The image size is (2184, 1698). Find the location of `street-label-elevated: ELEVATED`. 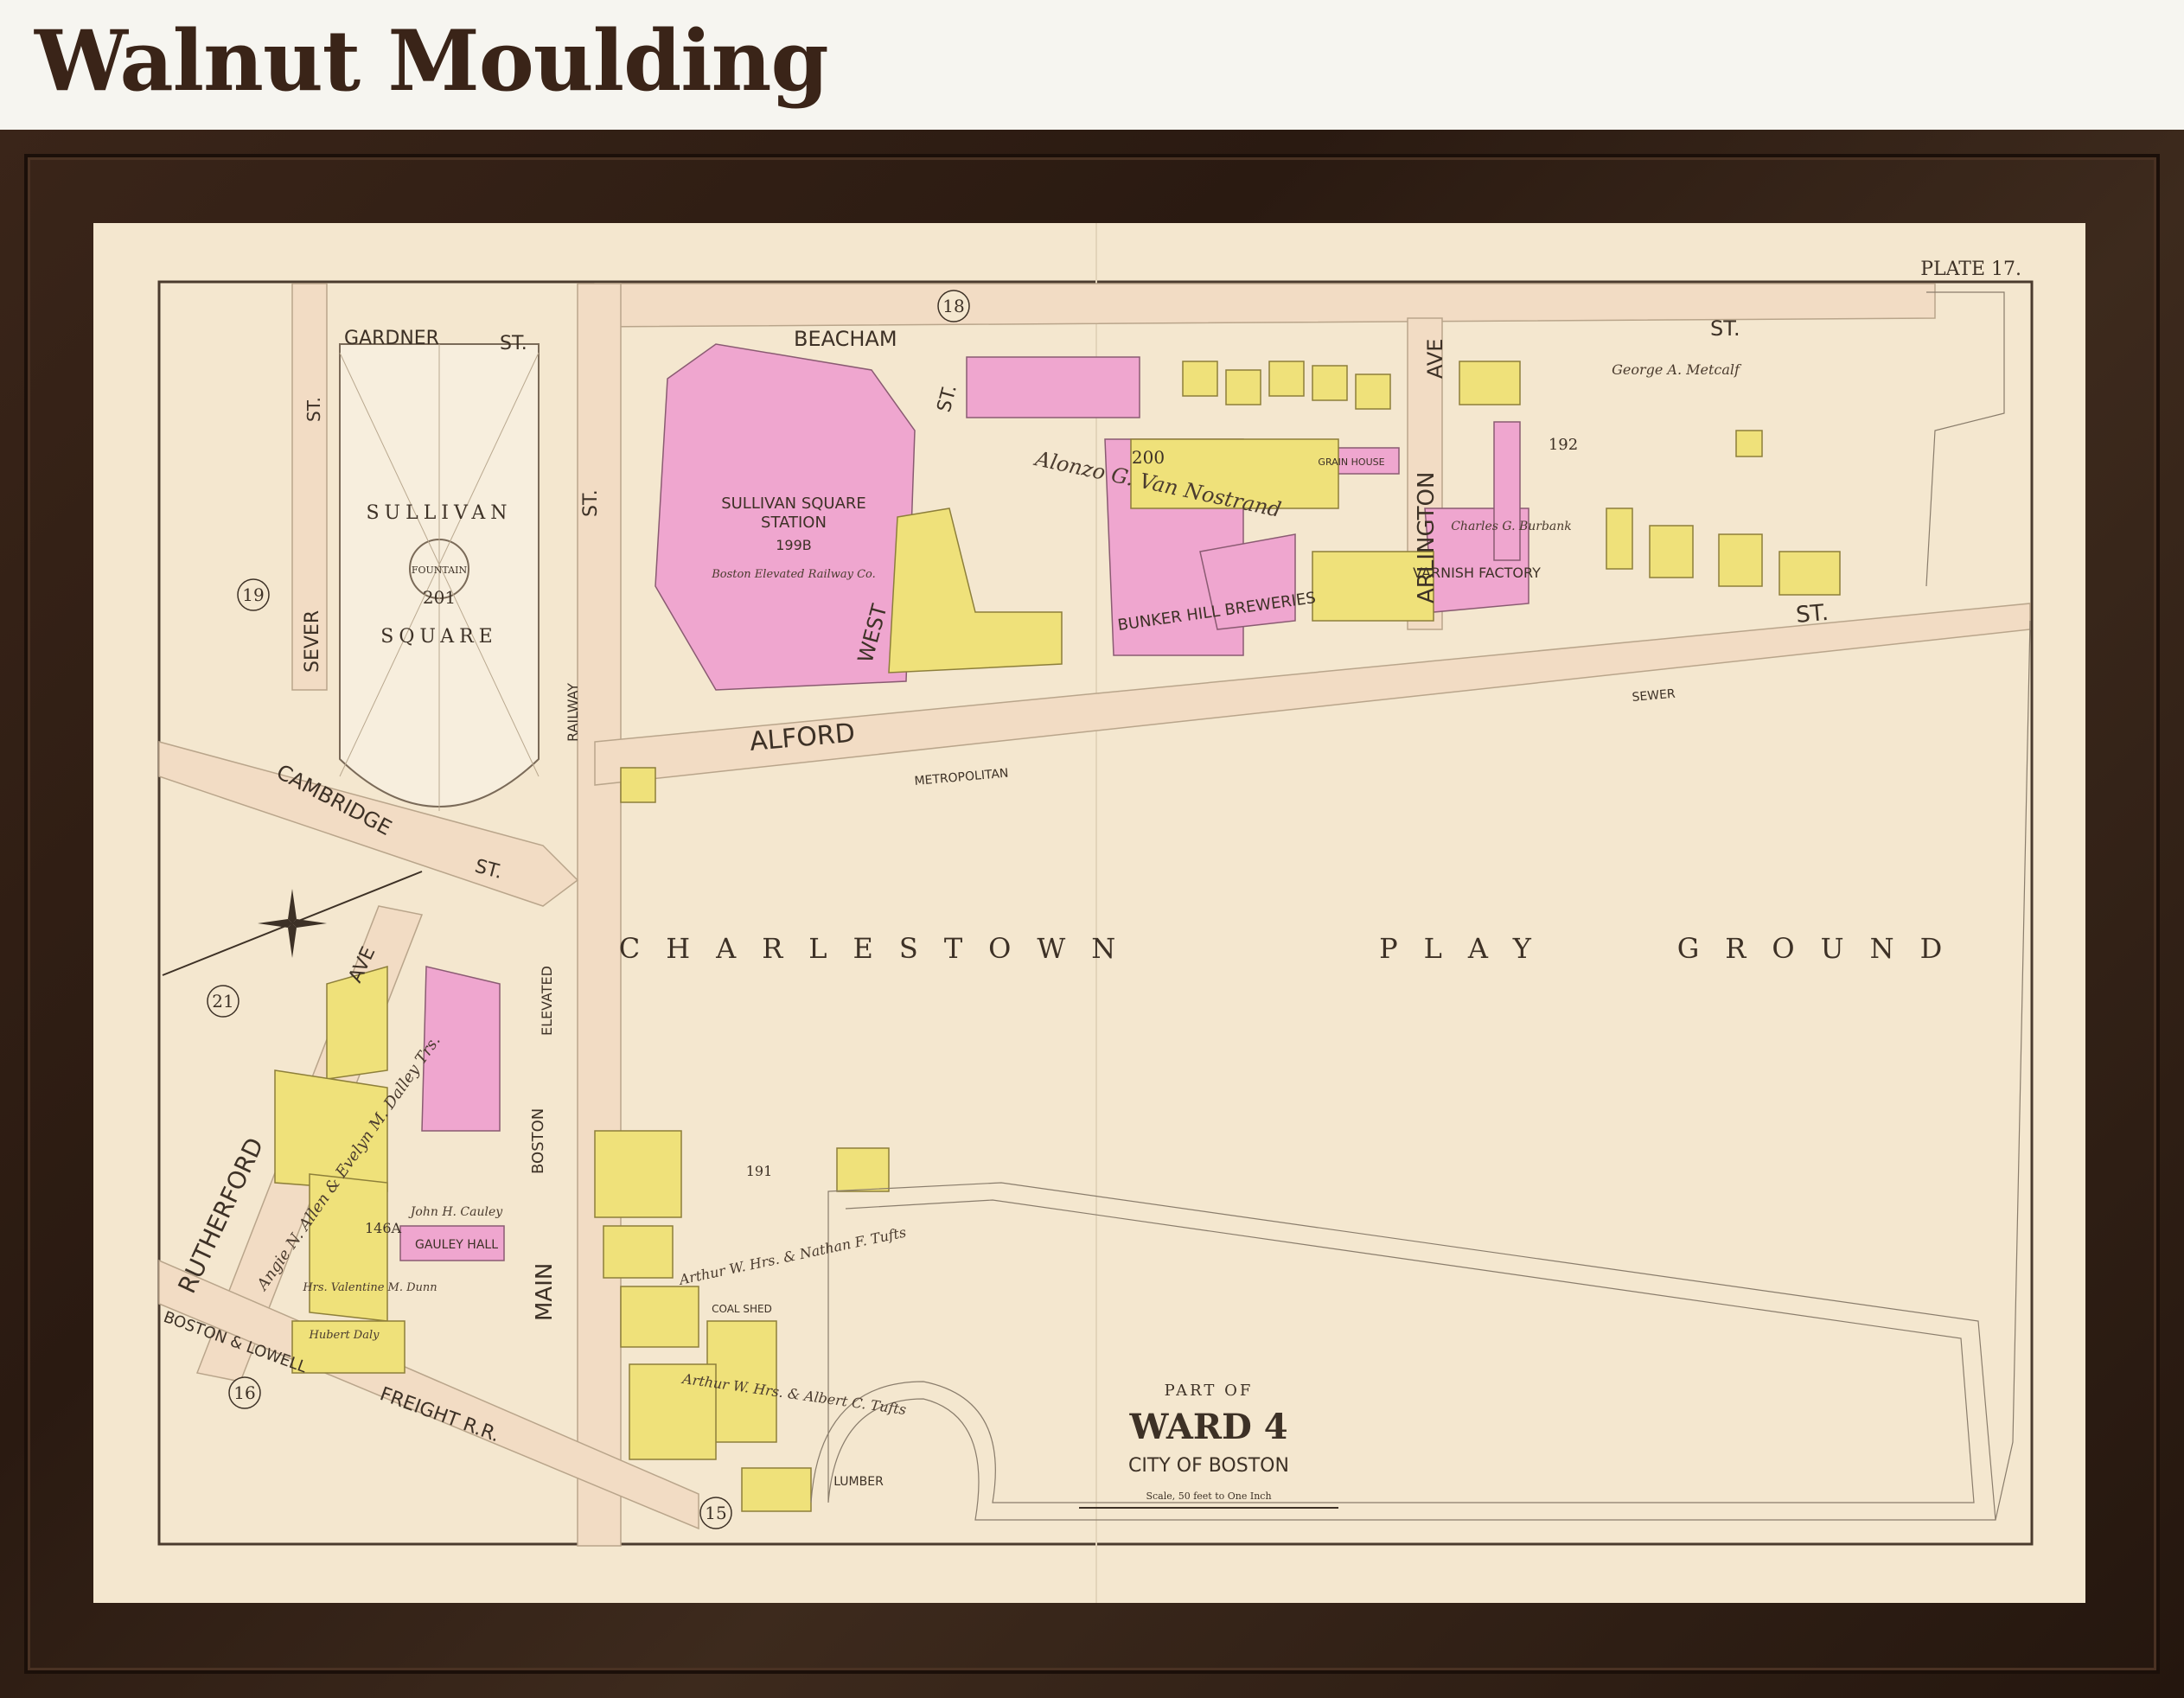

street-label-elevated: ELEVATED is located at coordinates (547, 1001).